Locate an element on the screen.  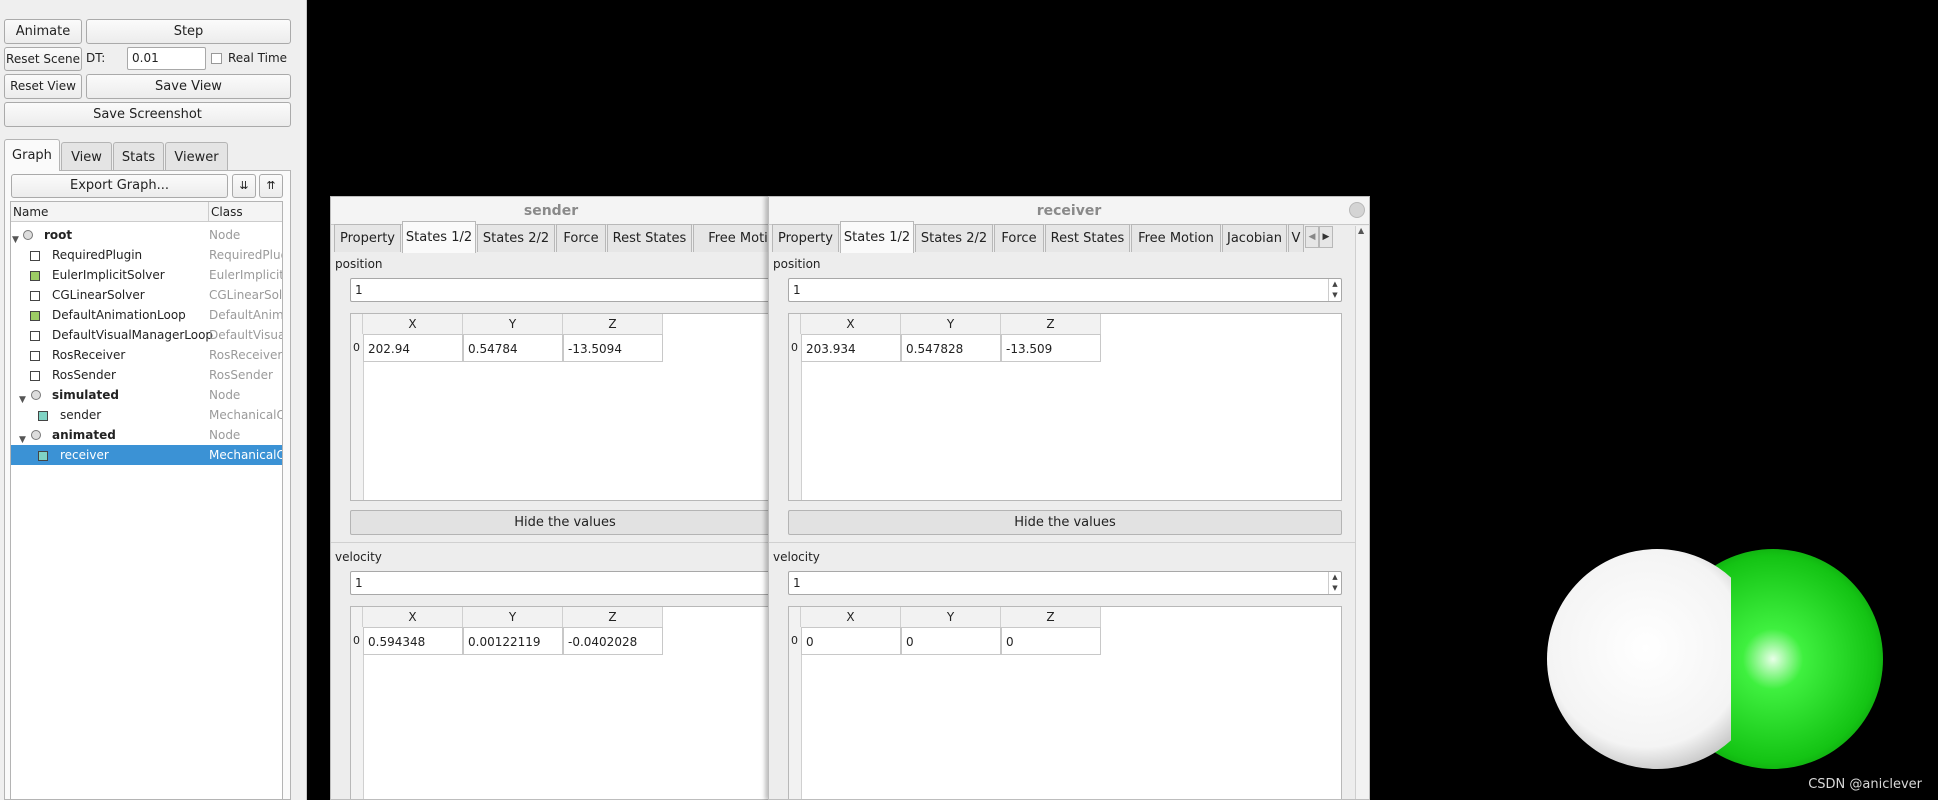
sender-title: sender is located at coordinates (551, 211).